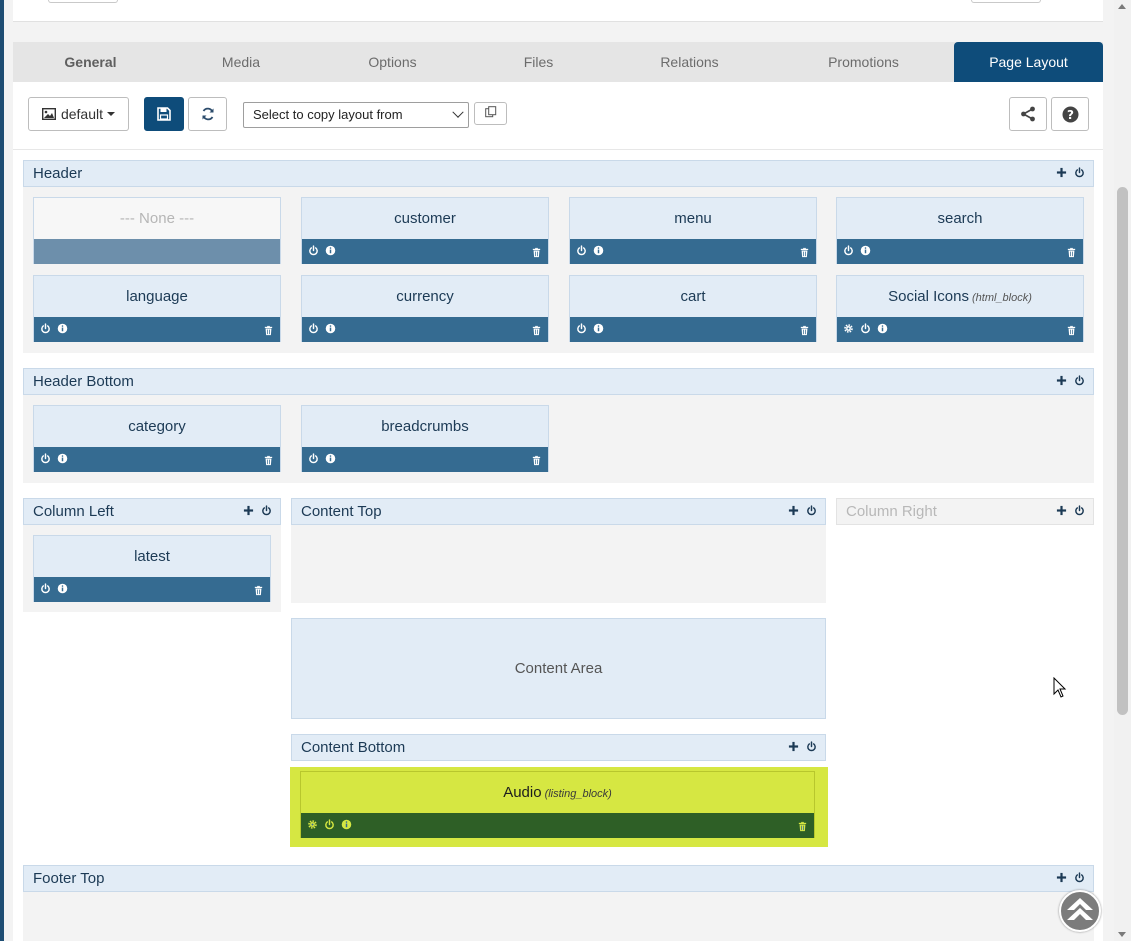 This screenshot has height=941, width=1131. I want to click on module-title: latest, so click(152, 556).